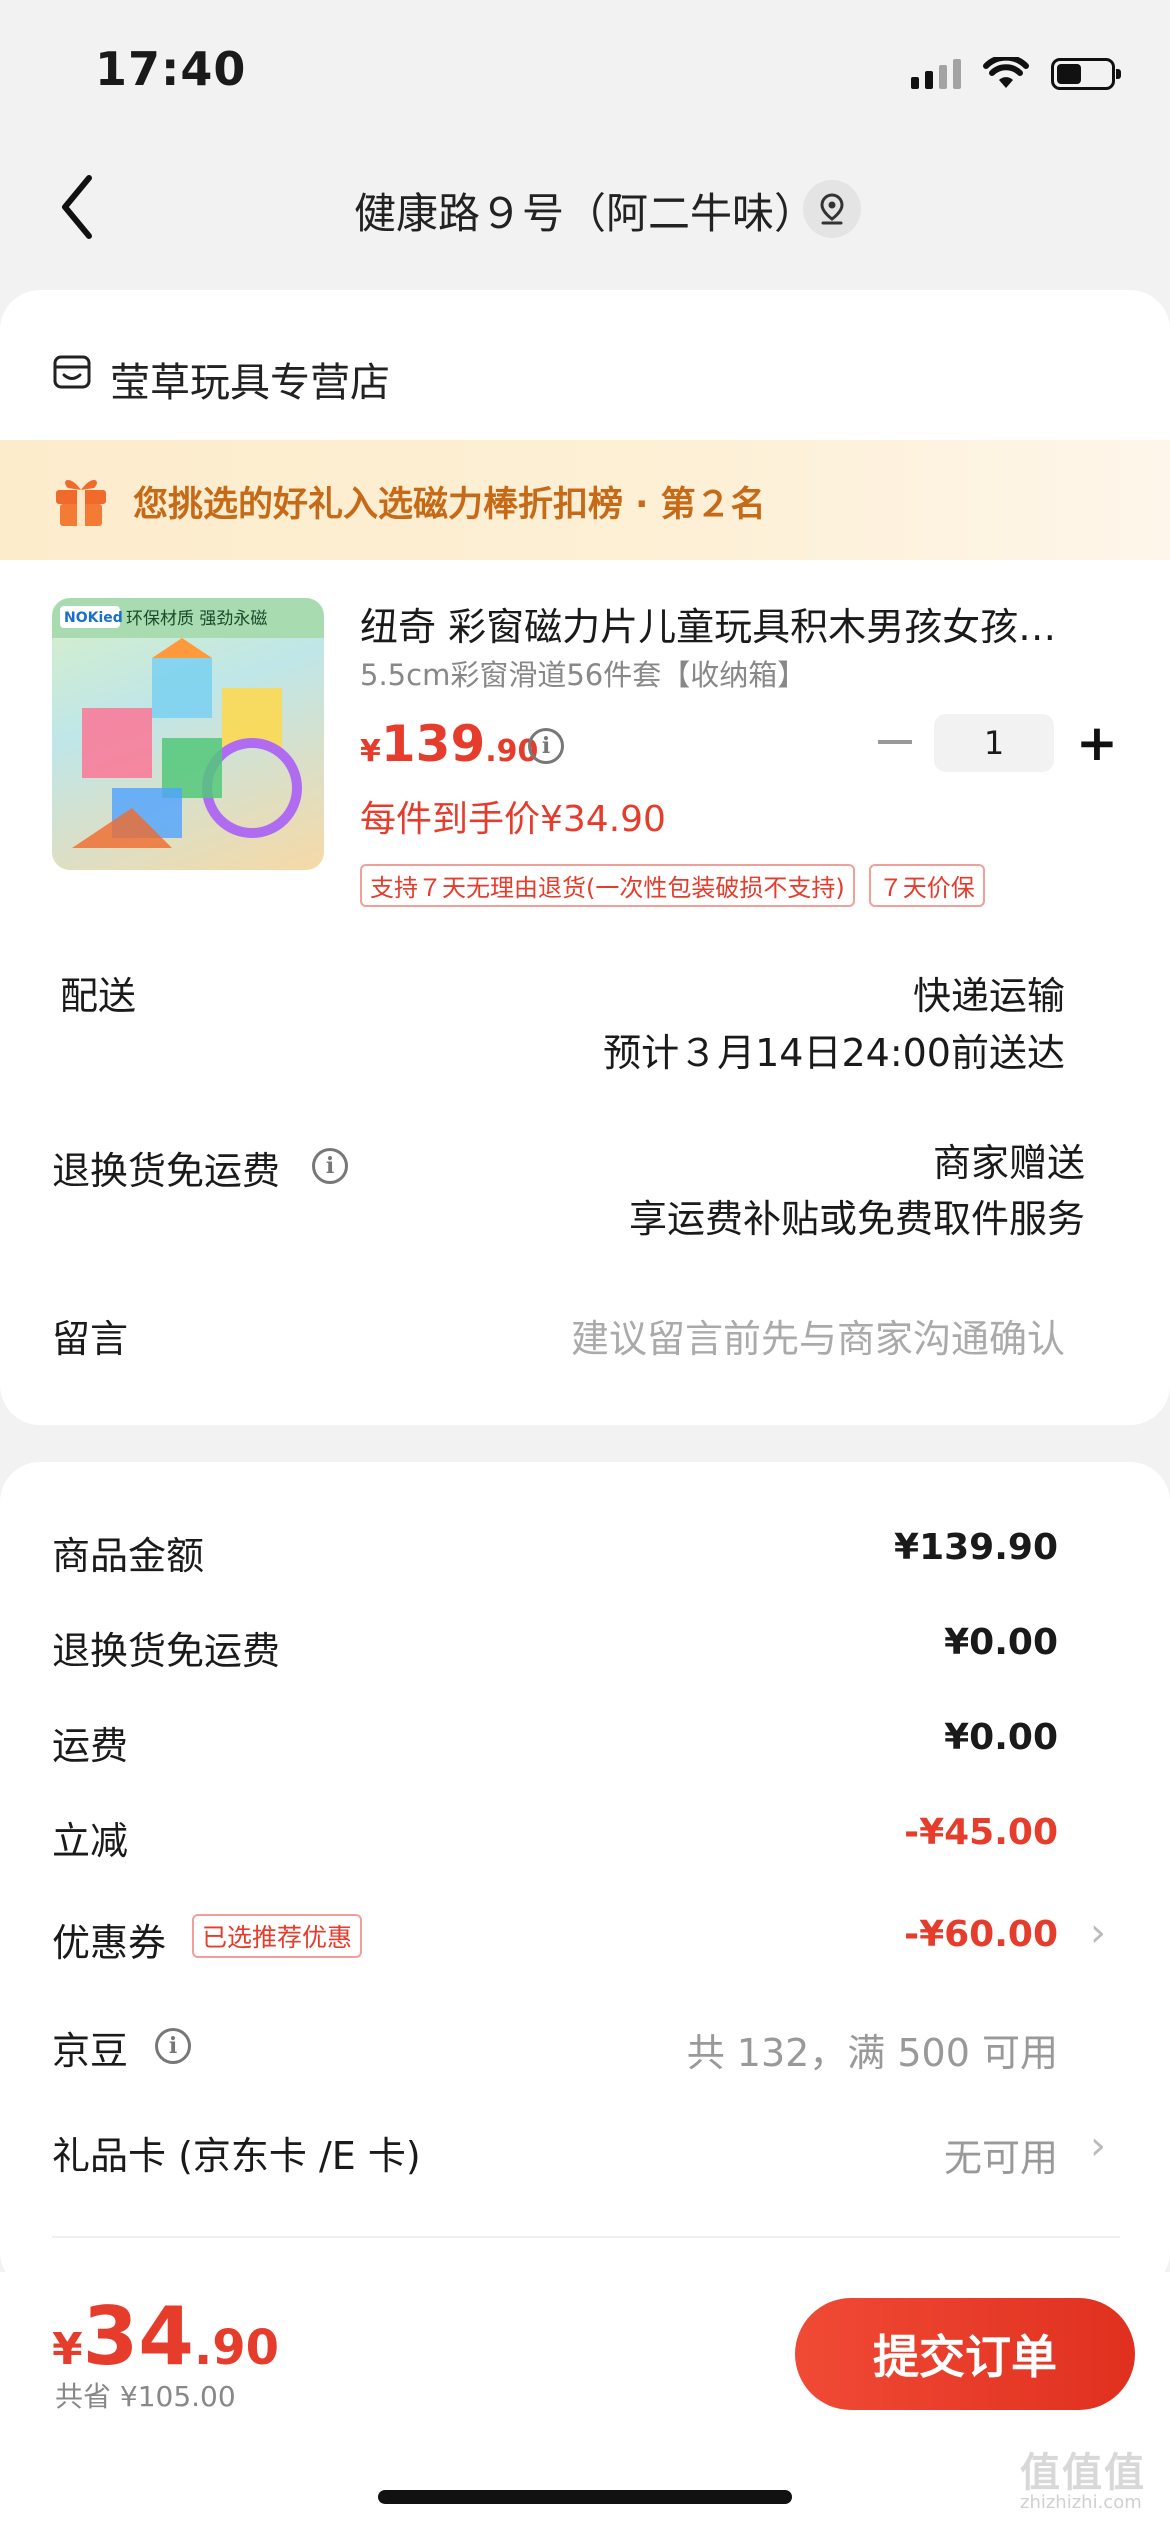  I want to click on status-icons, so click(1016, 74).